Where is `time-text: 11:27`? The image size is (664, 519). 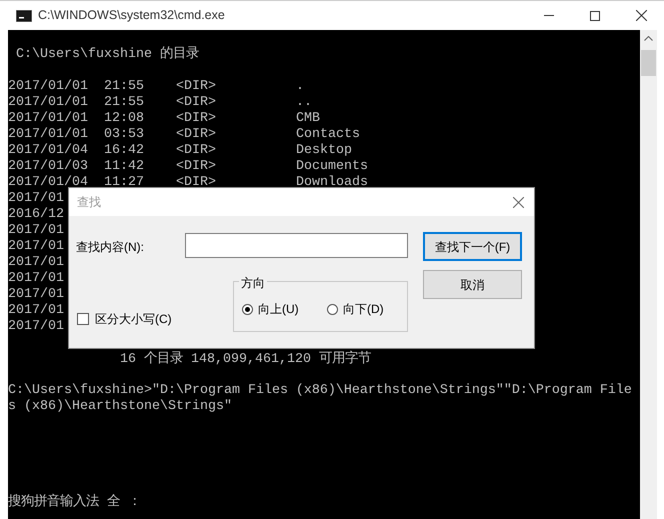
time-text: 11:27 is located at coordinates (124, 183).